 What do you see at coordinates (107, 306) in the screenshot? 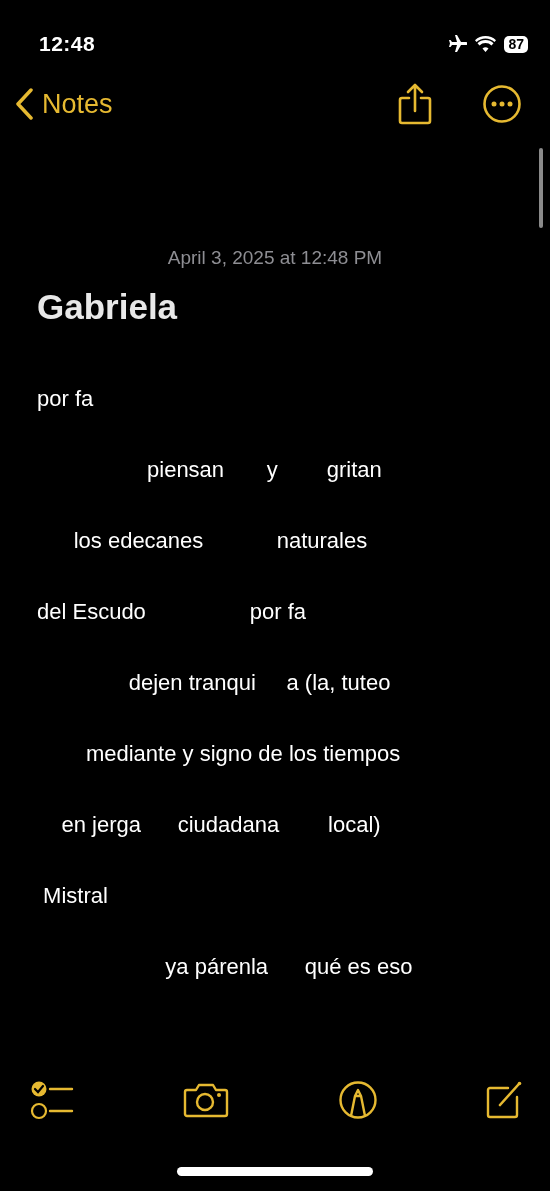
I see `note-title: Gabriela` at bounding box center [107, 306].